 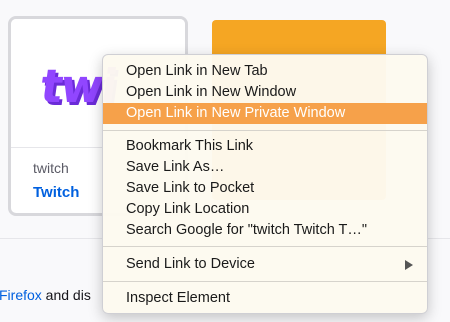 I want to click on chevron-right-icon, so click(x=409, y=265).